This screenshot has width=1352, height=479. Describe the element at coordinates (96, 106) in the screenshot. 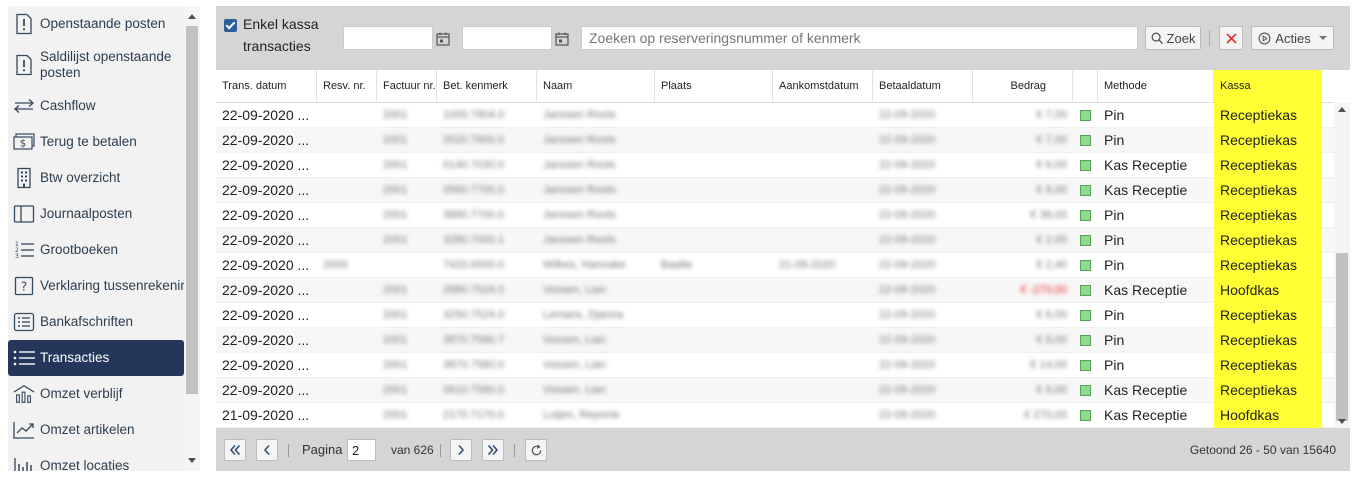

I see `sidebar-item-cashflow: Cashflow` at that location.